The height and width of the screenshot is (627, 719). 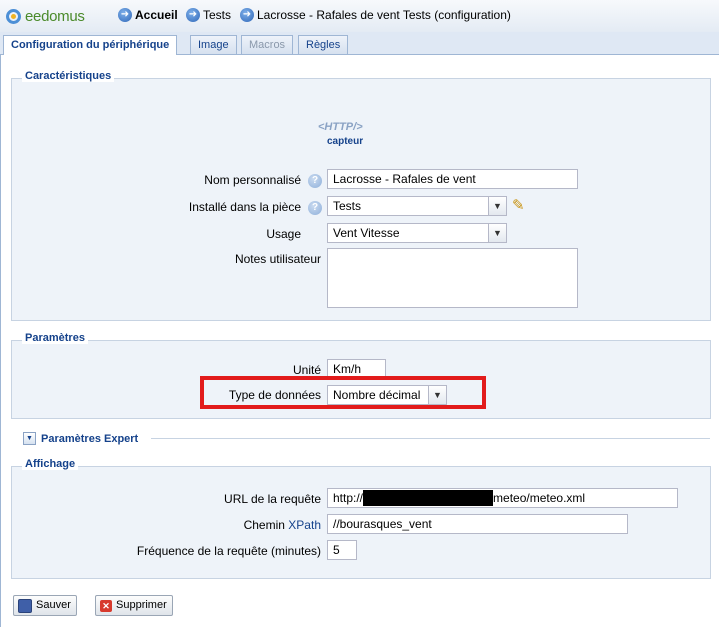 I want to click on expert-toggle: ▼ Paramètres Expert, so click(x=80, y=438).